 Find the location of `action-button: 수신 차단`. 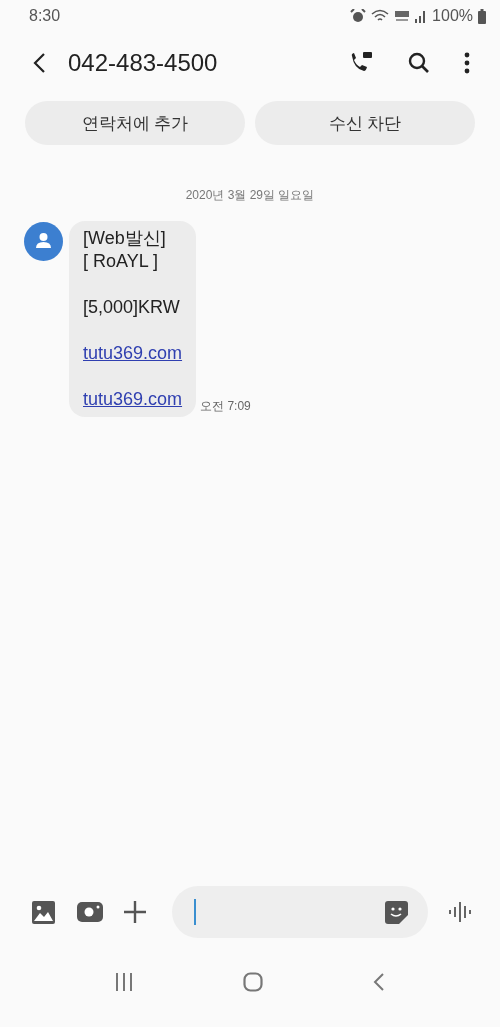

action-button: 수신 차단 is located at coordinates (365, 123).